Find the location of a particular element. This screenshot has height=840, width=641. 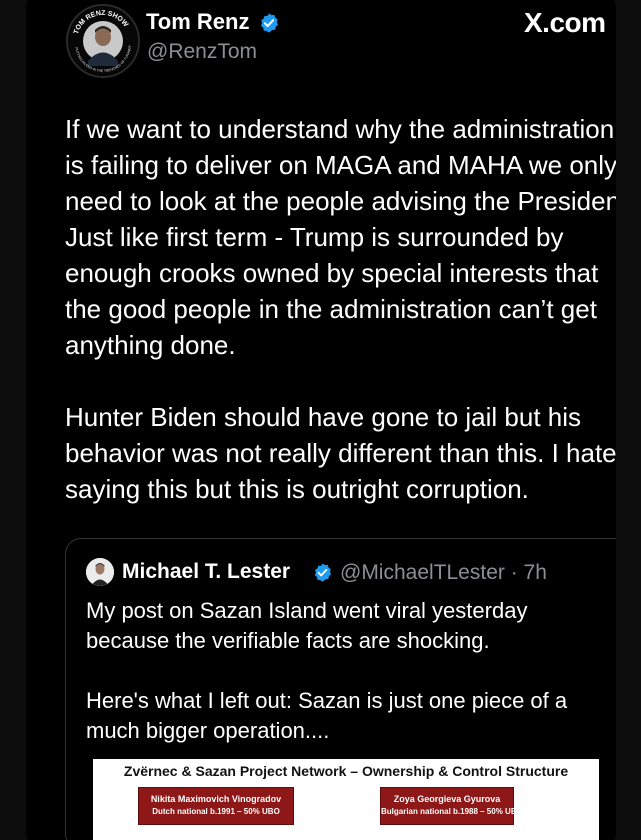

person-name: Nikita Maximovich Vinogradov is located at coordinates (216, 799).